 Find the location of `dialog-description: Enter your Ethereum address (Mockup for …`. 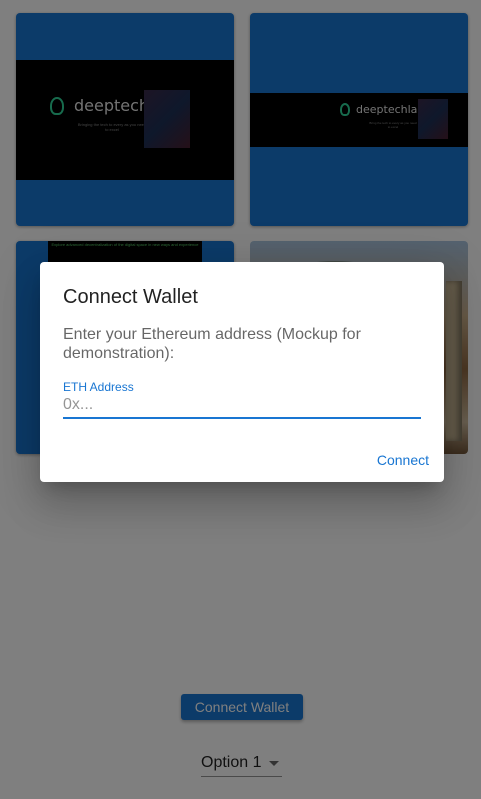

dialog-description: Enter your Ethereum address (Mockup for … is located at coordinates (212, 344).